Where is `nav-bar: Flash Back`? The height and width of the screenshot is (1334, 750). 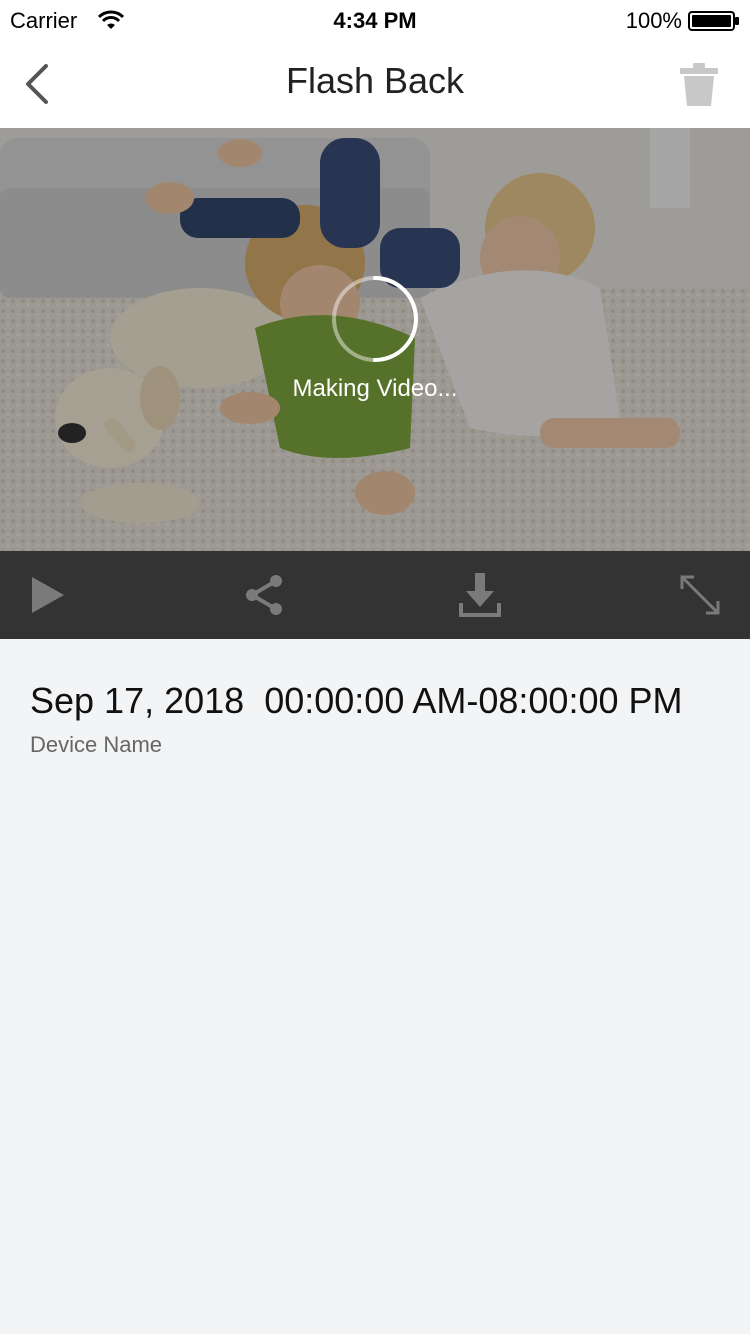 nav-bar: Flash Back is located at coordinates (375, 84).